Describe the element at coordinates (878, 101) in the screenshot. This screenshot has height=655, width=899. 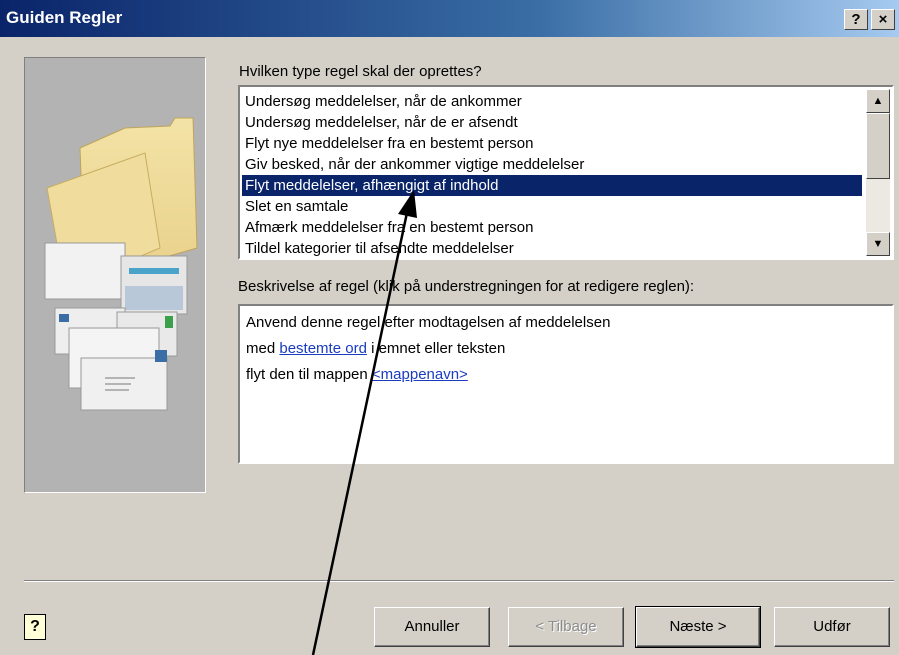
I see `scroll-up-arrow-icon: ▲` at that location.